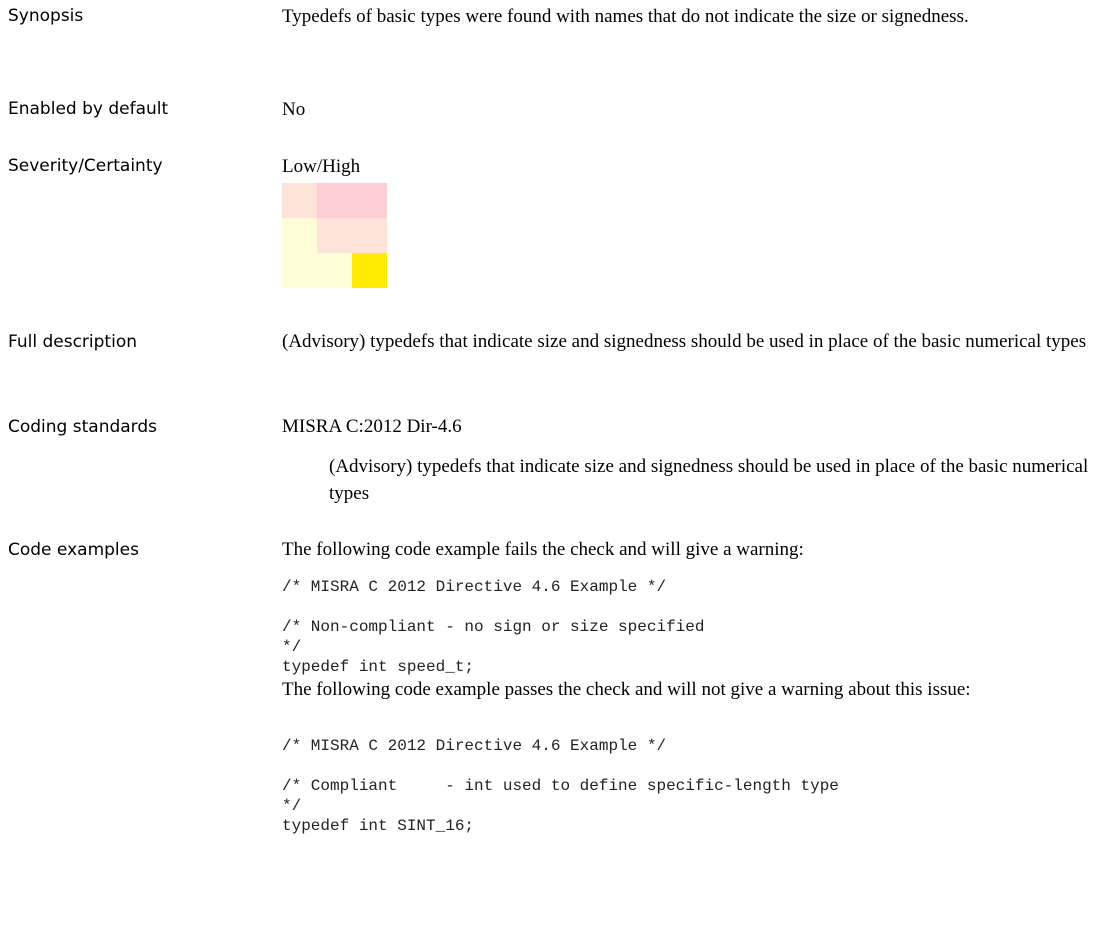 The width and height of the screenshot is (1115, 933). I want to click on severity-certainty-matrix, so click(334, 235).